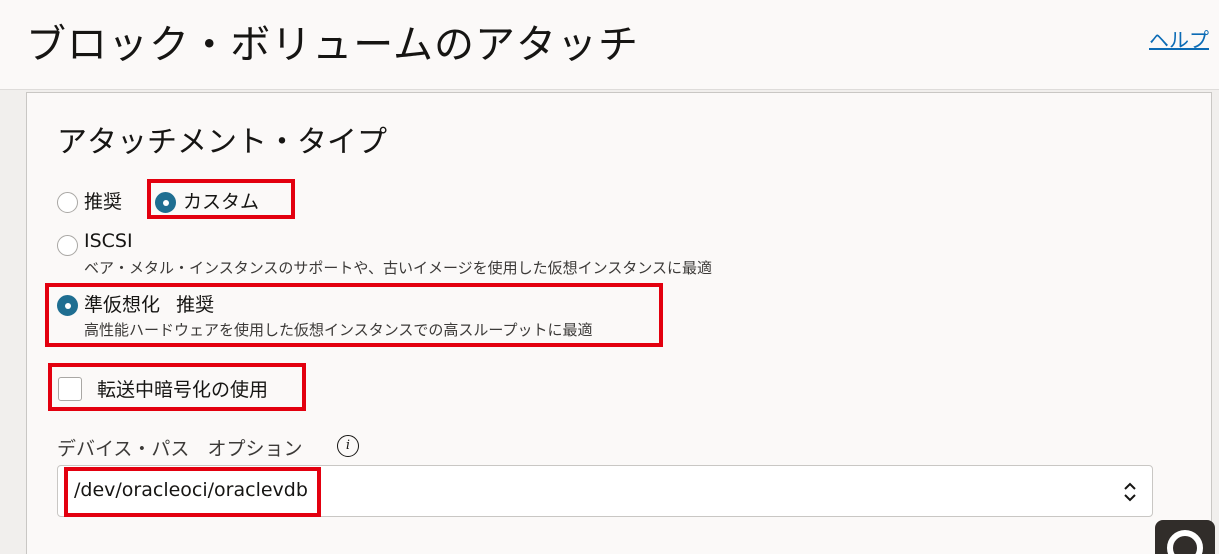 Image resolution: width=1219 pixels, height=554 pixels. What do you see at coordinates (165, 202) in the screenshot?
I see `radio-custom` at bounding box center [165, 202].